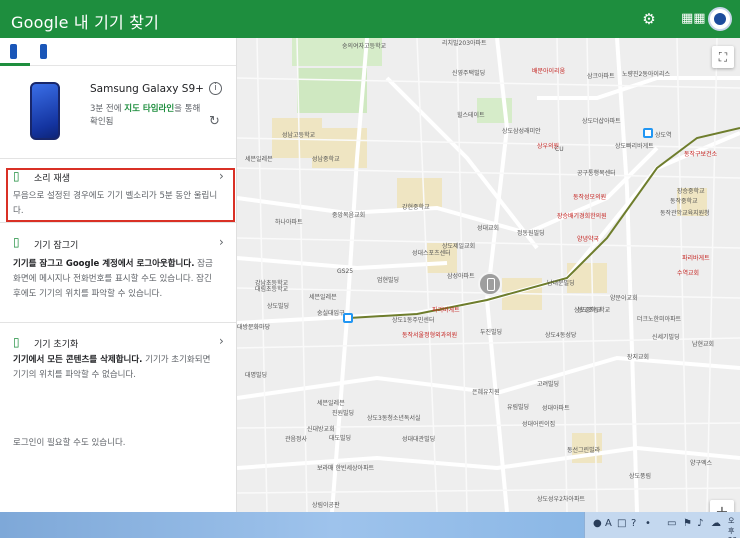 The height and width of the screenshot is (538, 740). I want to click on map-label: 보라매 한빈세상아파트, so click(346, 468).